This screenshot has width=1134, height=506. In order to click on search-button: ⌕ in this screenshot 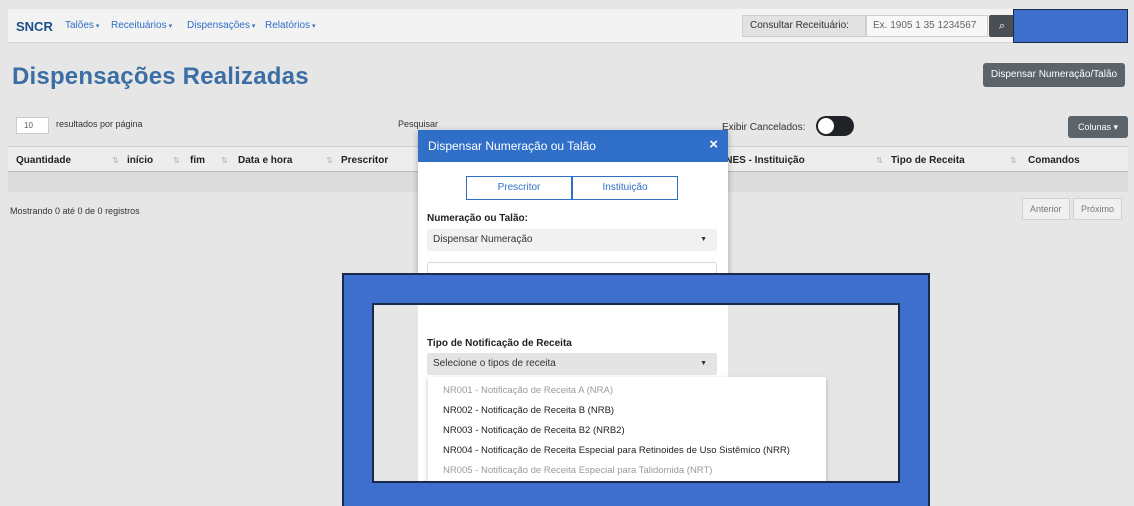, I will do `click(1002, 26)`.